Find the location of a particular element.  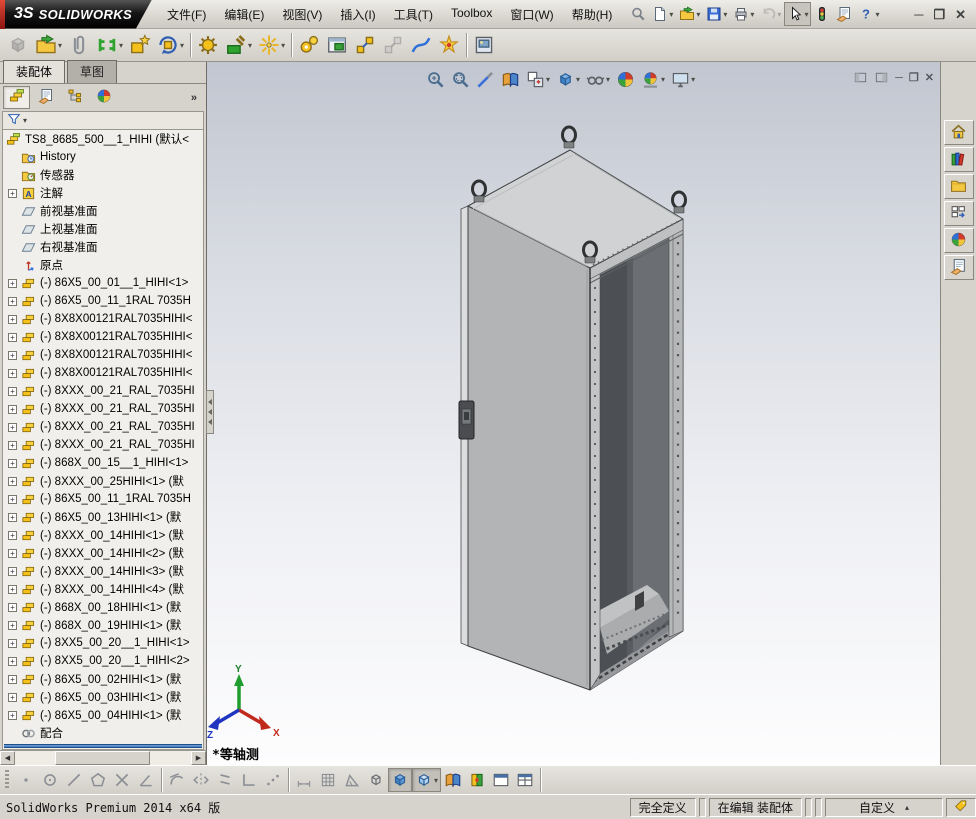

tree-item: 上视基准面 is located at coordinates (103, 229).